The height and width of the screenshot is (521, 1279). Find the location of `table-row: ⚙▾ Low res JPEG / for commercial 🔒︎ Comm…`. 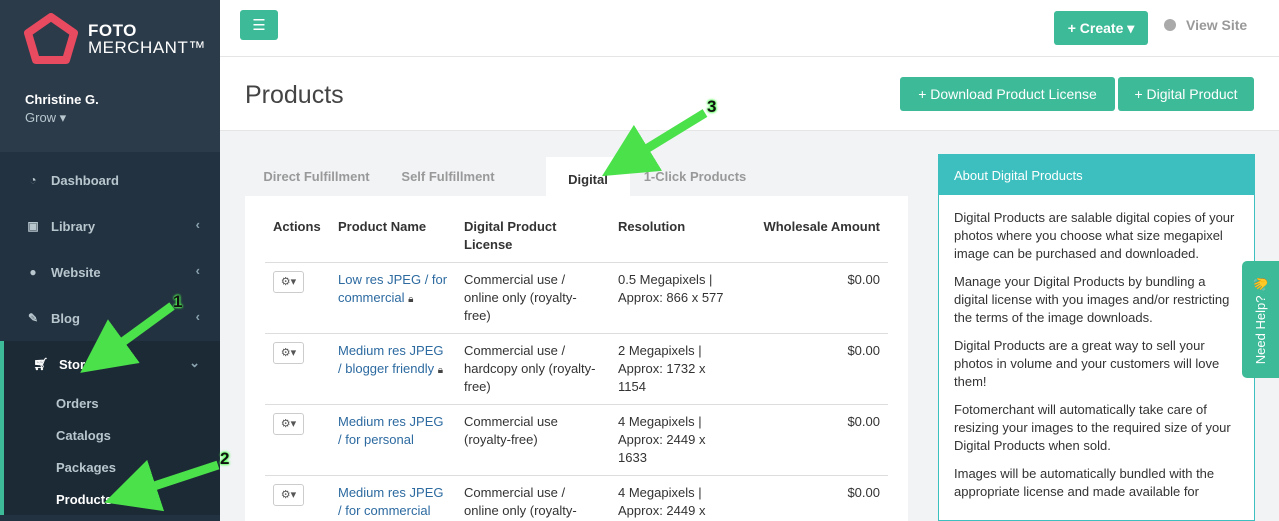

table-row: ⚙▾ Low res JPEG / for commercial 🔒︎ Comm… is located at coordinates (576, 298).